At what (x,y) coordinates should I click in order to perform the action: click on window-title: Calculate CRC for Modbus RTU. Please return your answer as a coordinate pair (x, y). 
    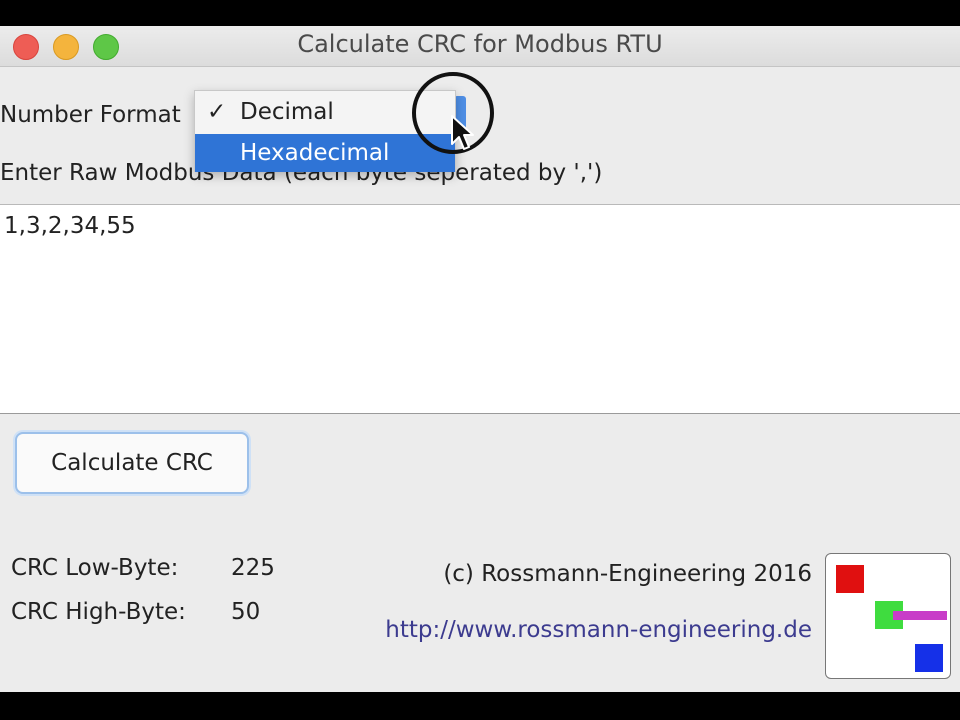
    Looking at the image, I should click on (480, 44).